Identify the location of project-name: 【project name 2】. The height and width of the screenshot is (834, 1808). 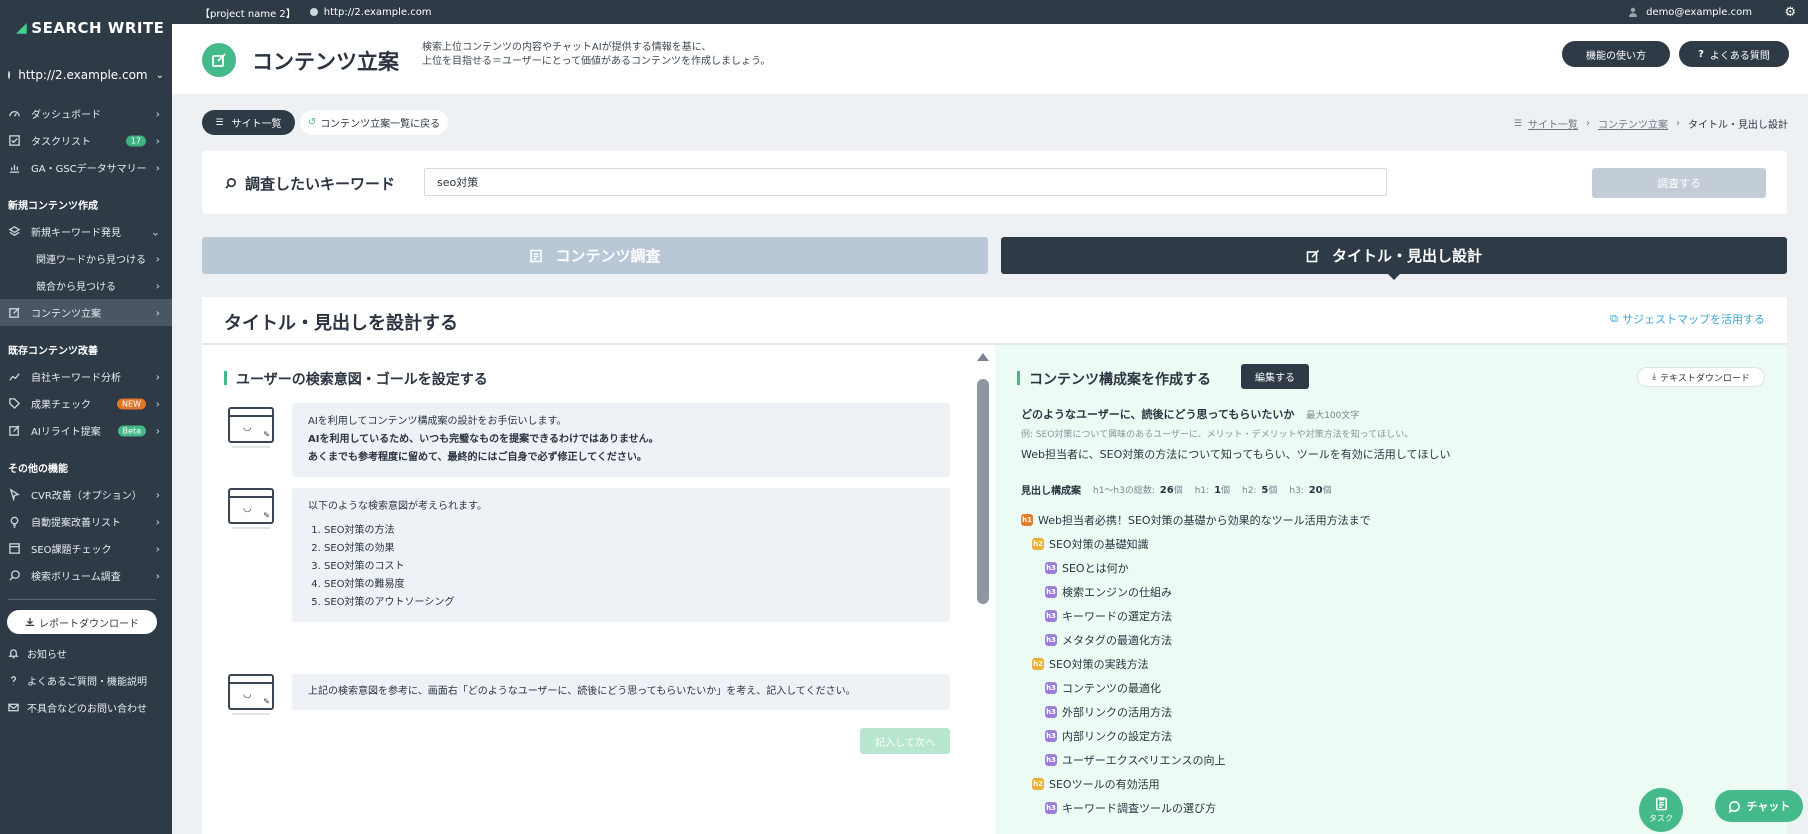
(234, 12).